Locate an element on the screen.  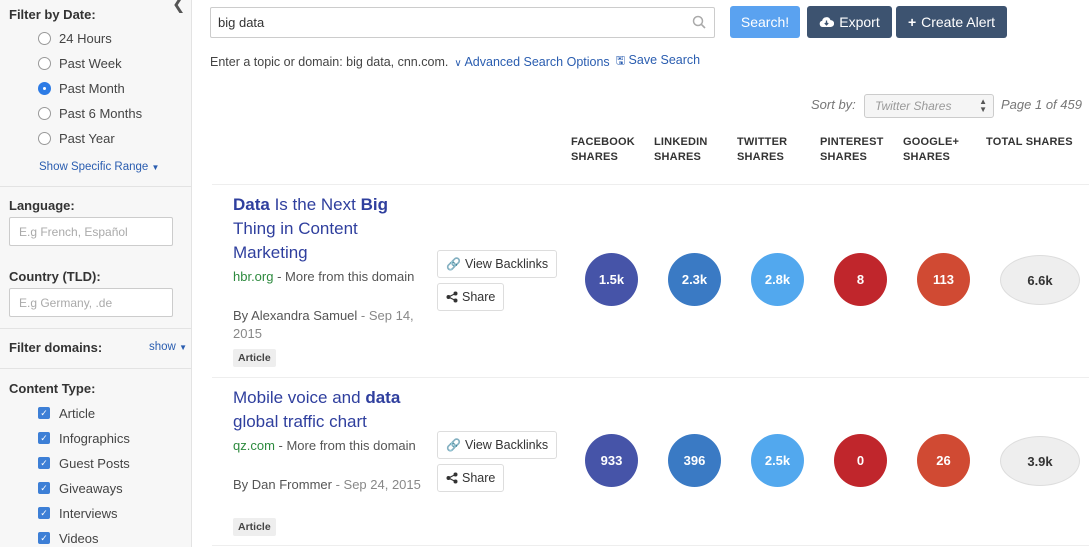
content-type-videos: ✓ Videos is located at coordinates (68, 537).